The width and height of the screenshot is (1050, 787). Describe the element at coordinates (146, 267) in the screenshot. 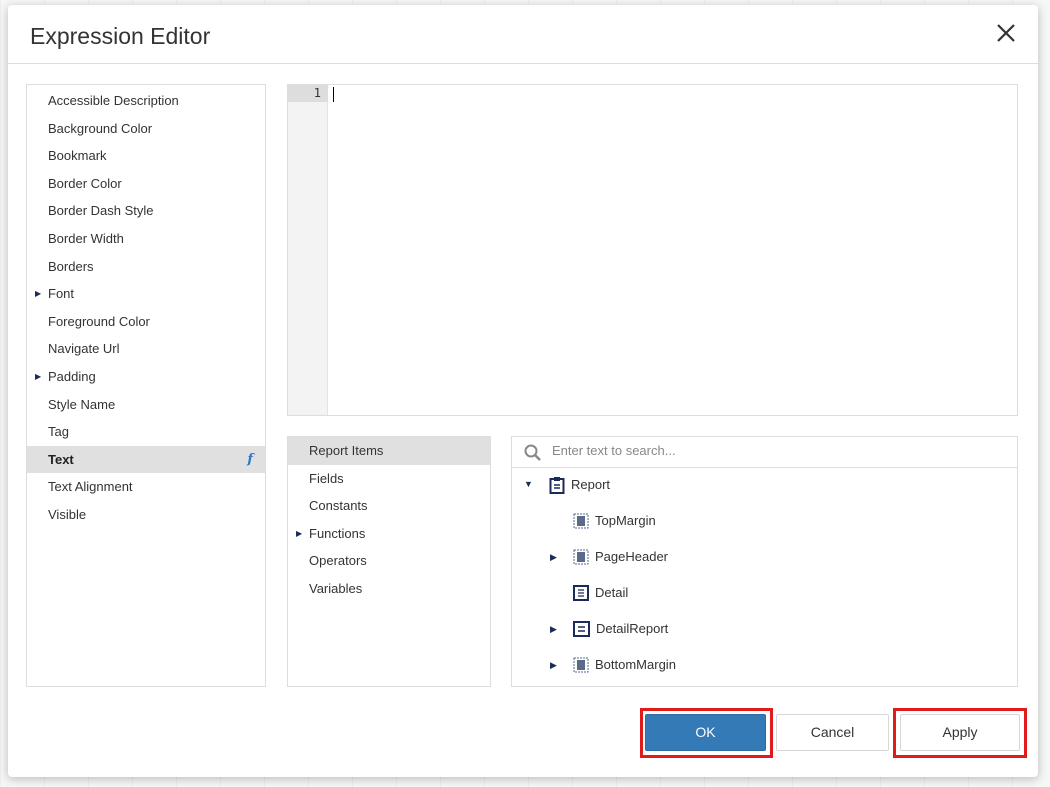

I see `property-borders: Borders` at that location.